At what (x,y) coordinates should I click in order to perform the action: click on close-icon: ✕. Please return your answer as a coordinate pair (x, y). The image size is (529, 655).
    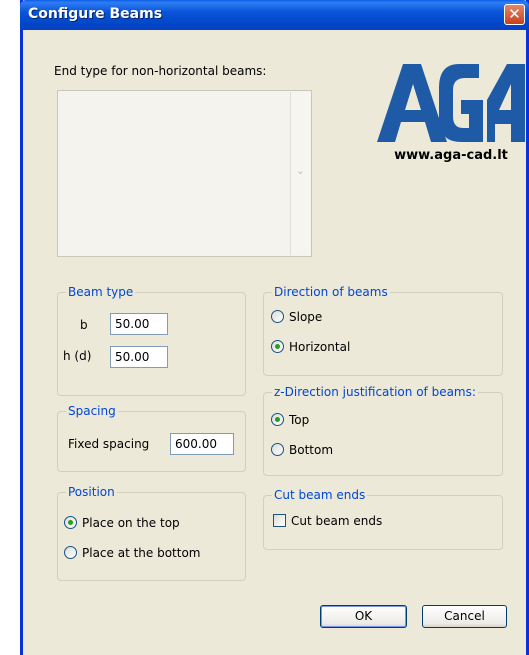
    Looking at the image, I should click on (514, 14).